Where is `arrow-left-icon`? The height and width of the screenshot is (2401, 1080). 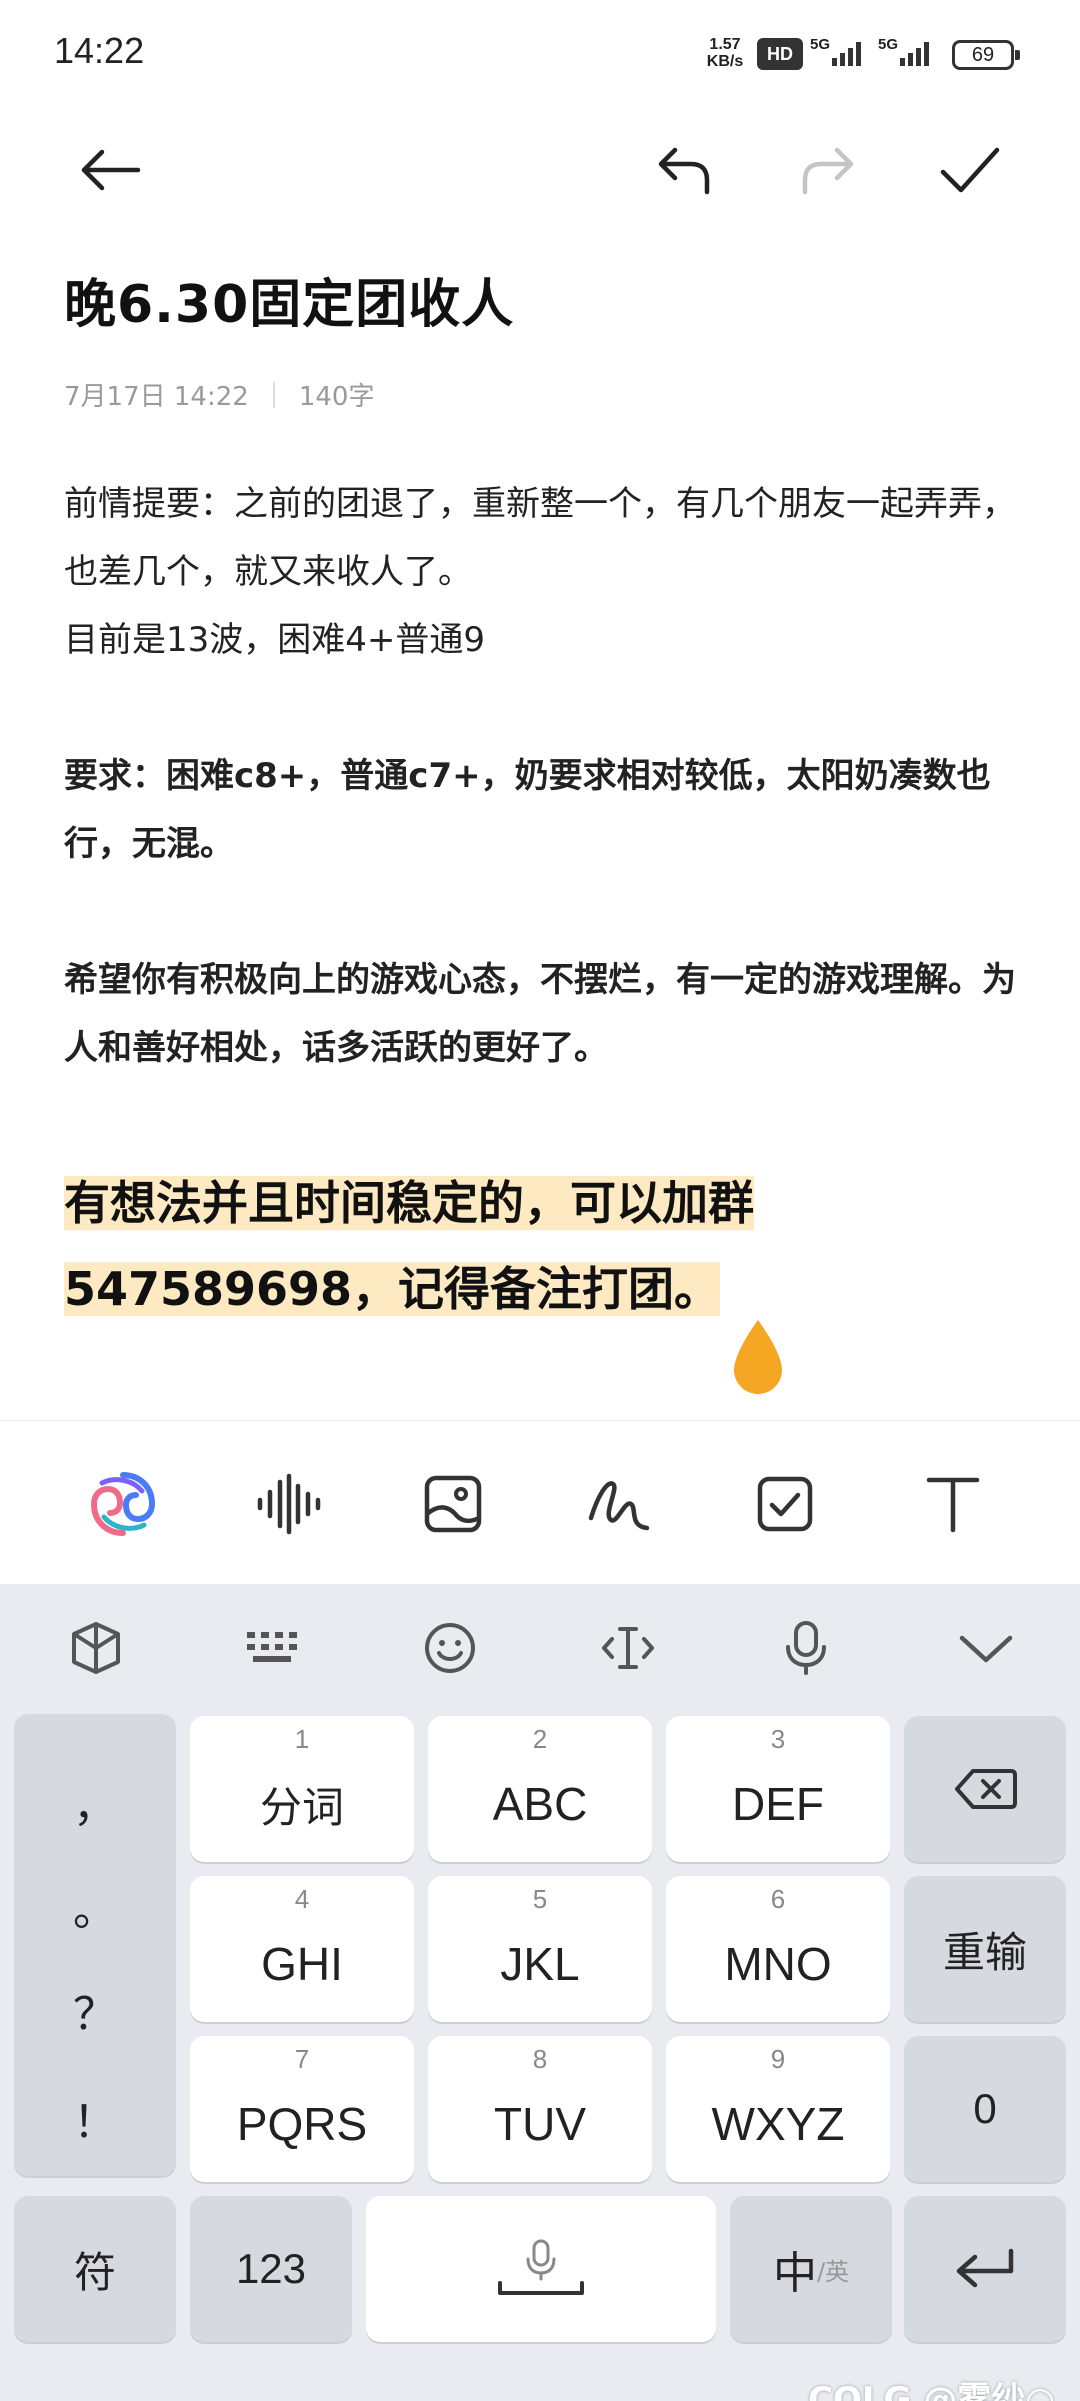
arrow-left-icon is located at coordinates (111, 170).